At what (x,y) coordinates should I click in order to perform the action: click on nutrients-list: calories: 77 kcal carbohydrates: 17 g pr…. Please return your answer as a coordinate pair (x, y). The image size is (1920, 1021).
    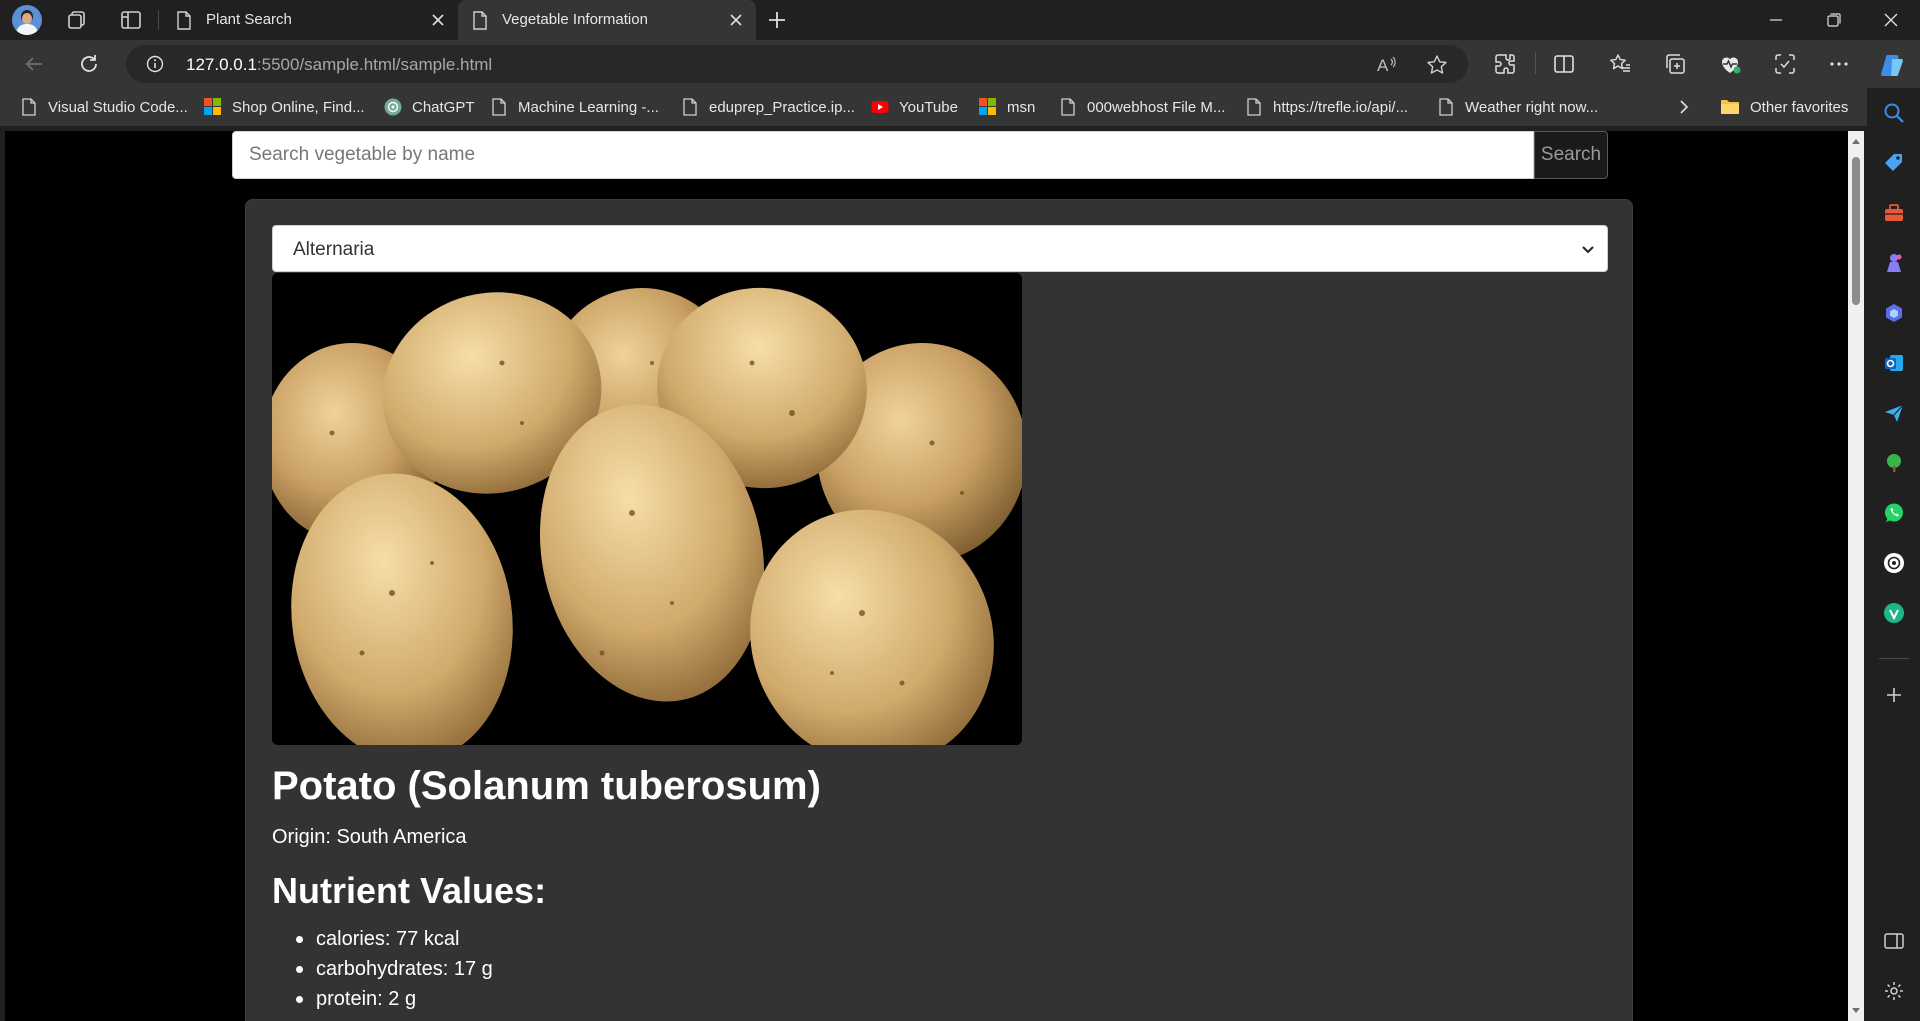
    Looking at the image, I should click on (394, 969).